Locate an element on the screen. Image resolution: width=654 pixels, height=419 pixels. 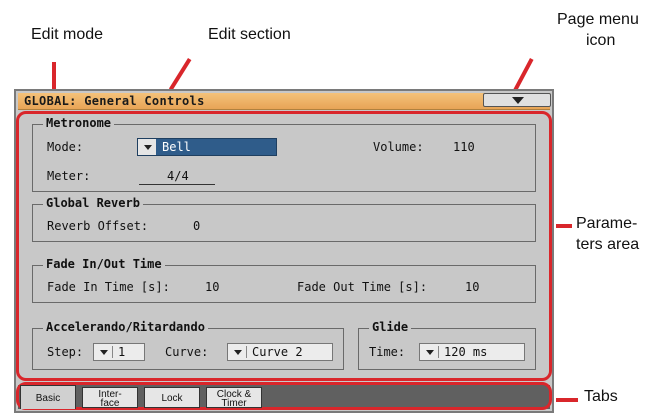
reverb-offset-label: Reverb Offset: is located at coordinates (98, 226).